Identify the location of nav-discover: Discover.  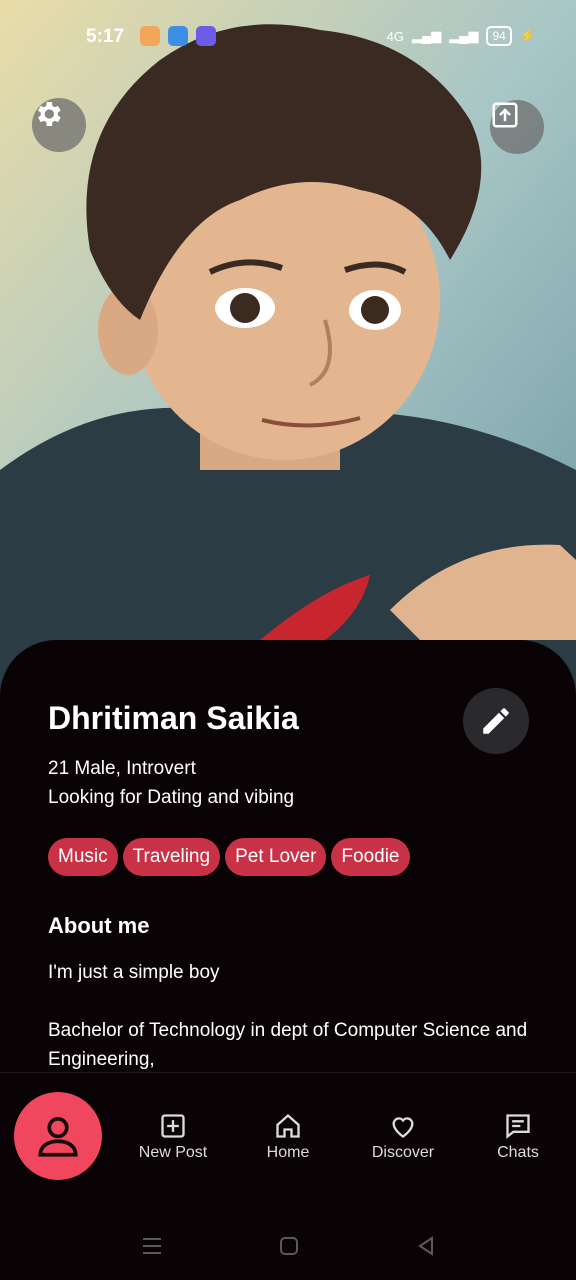
(403, 1137).